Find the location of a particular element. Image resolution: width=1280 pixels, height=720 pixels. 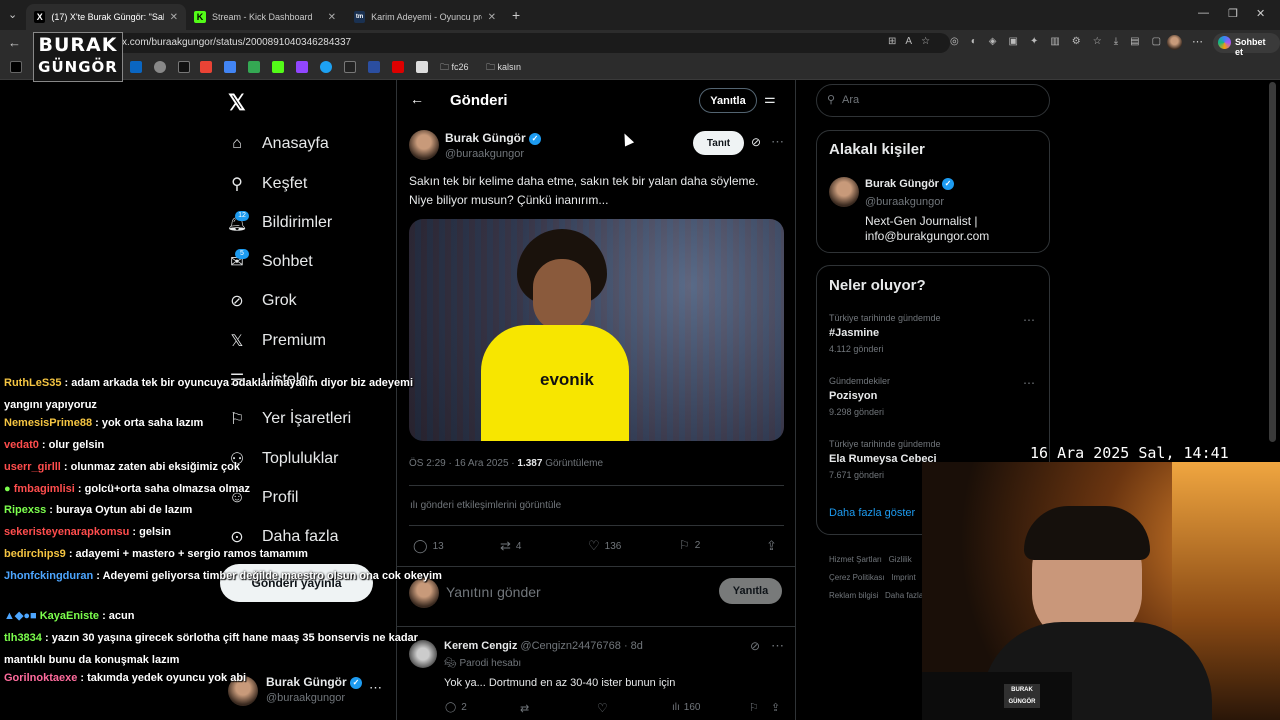

star-icon: ☆ is located at coordinates (925, 41).